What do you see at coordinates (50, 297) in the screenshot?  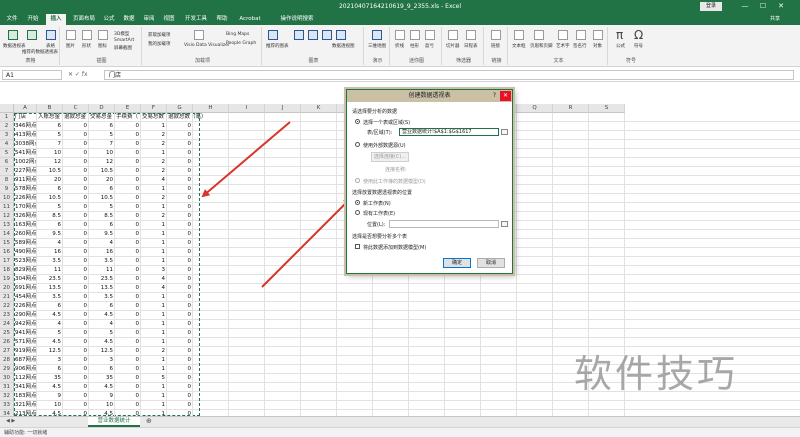 I see `cell: 3.5` at bounding box center [50, 297].